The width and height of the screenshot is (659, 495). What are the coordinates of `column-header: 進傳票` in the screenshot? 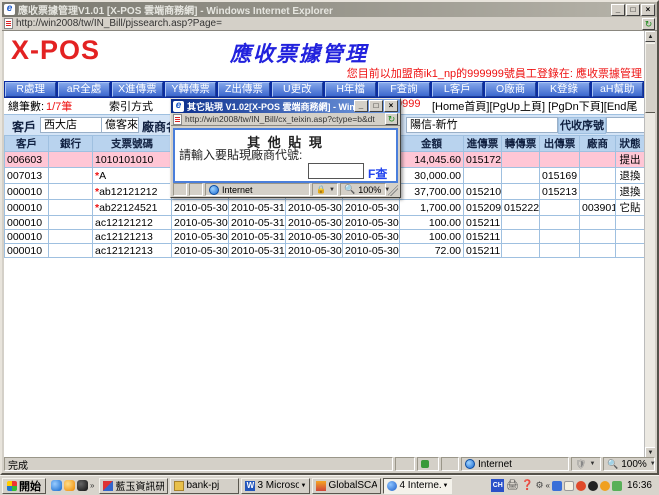 It's located at (482, 143).